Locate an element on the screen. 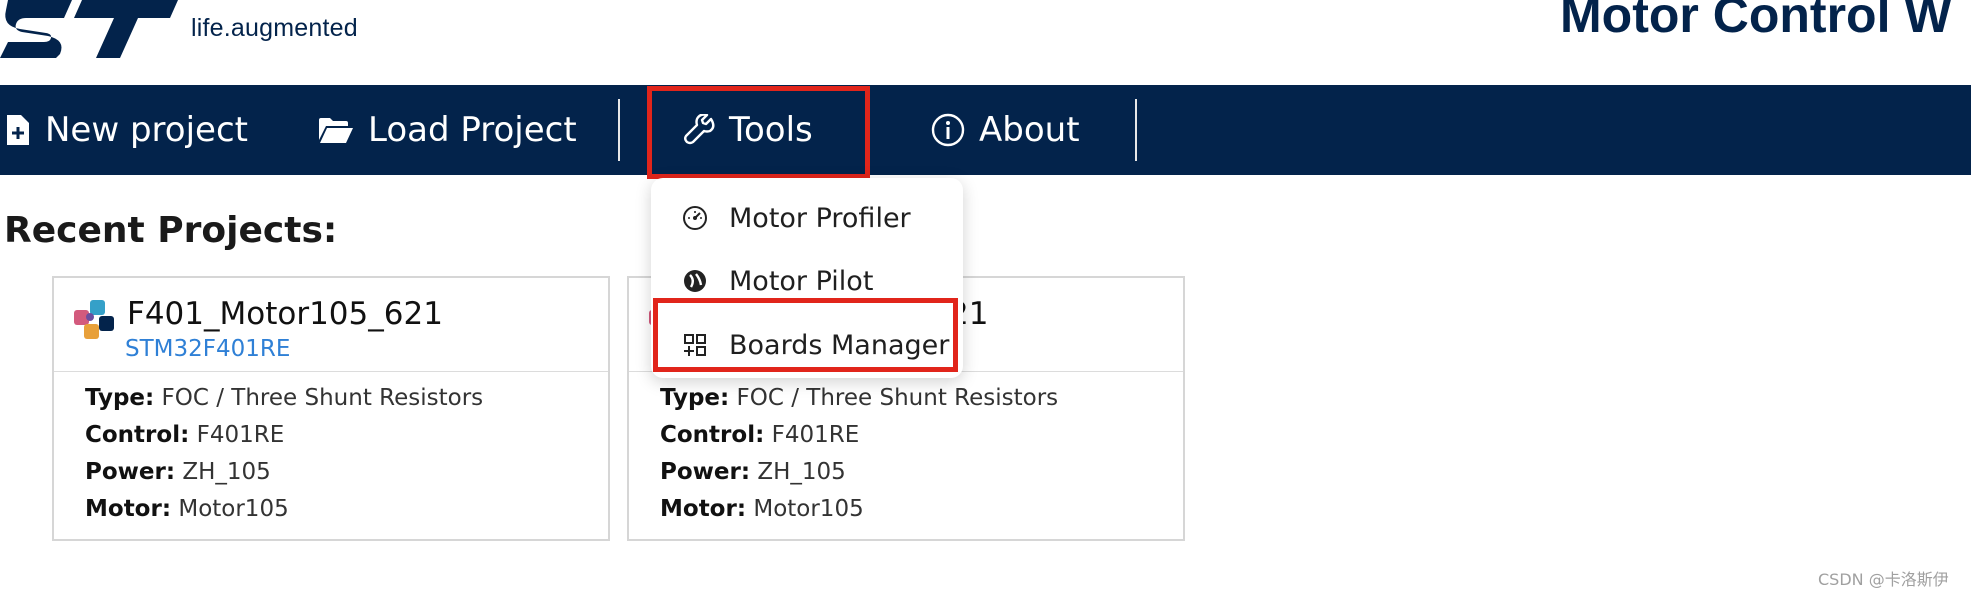 The width and height of the screenshot is (1971, 595). load-project-label: Load Project is located at coordinates (472, 130).